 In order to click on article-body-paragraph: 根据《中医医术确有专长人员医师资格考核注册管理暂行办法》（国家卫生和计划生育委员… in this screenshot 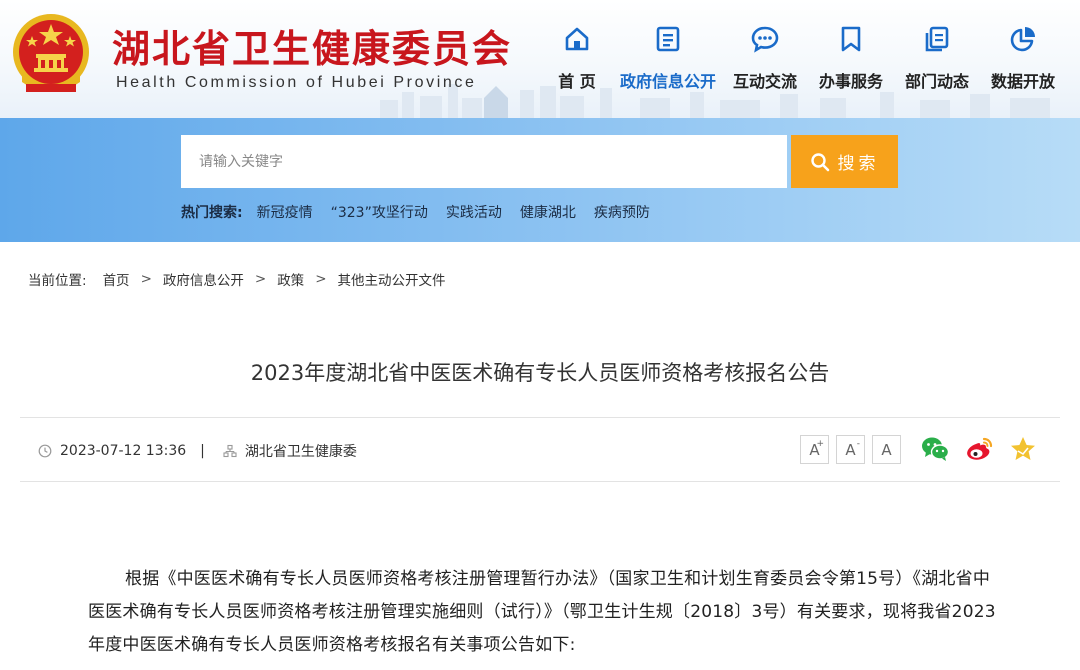, I will do `click(542, 612)`.